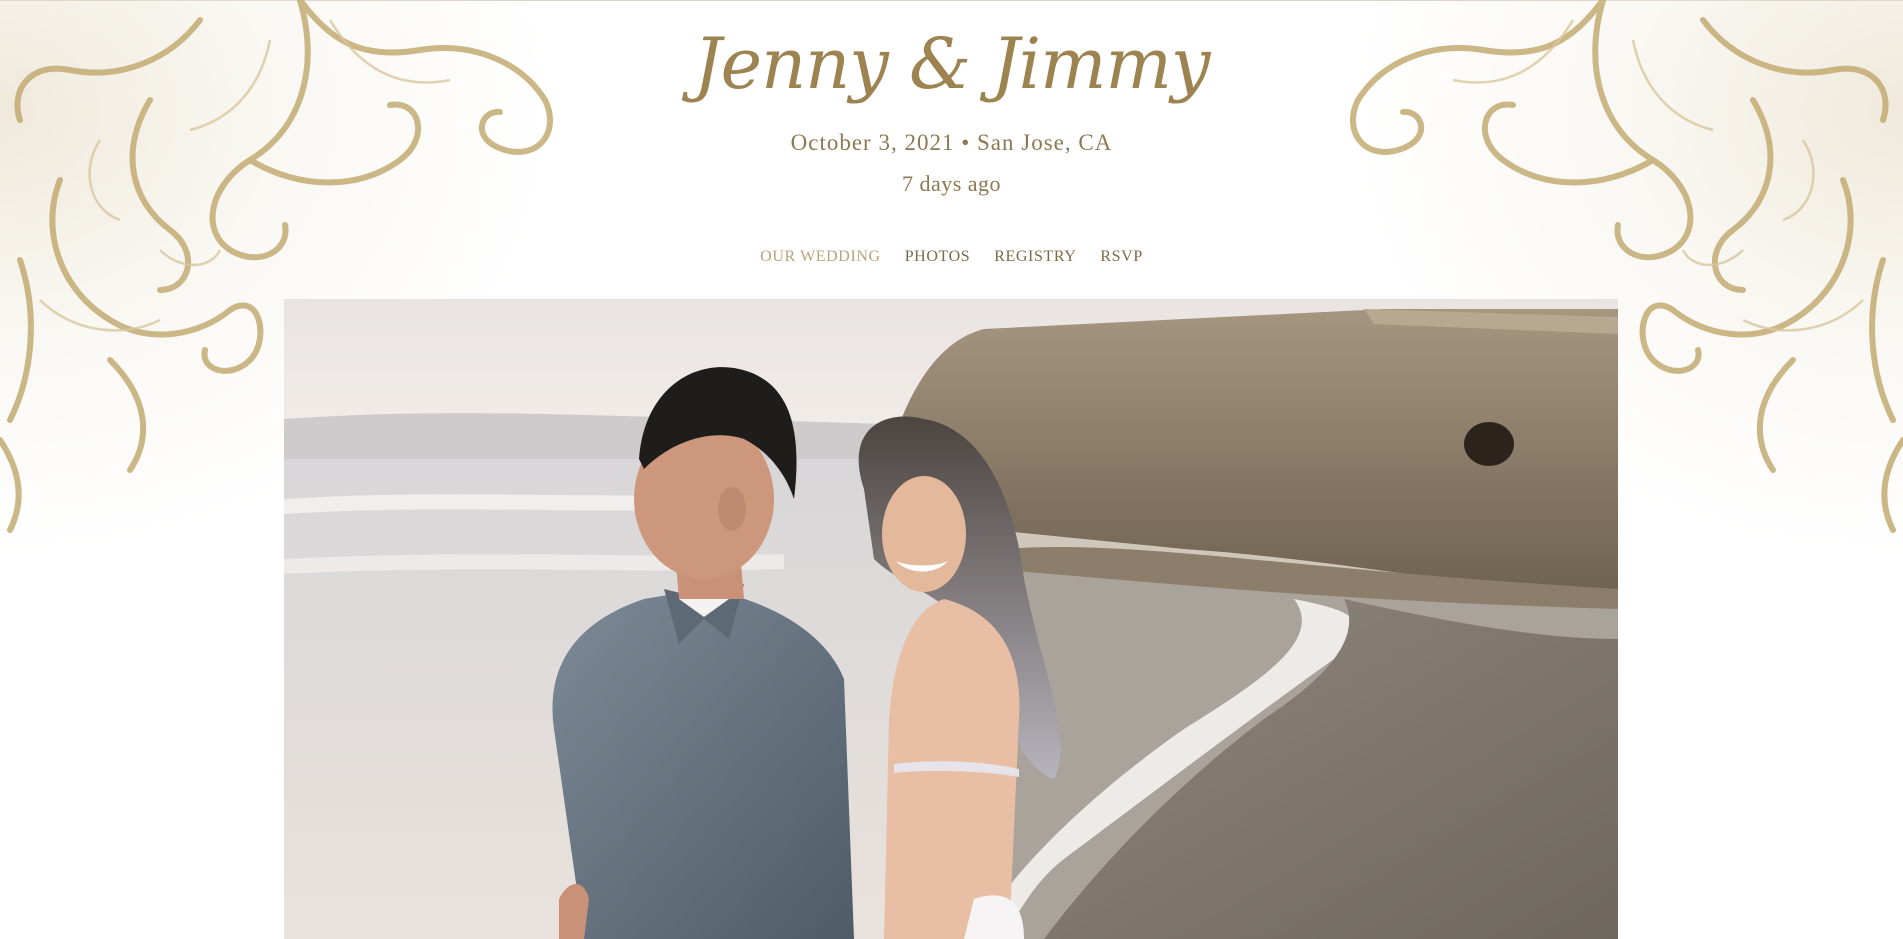  Describe the element at coordinates (820, 257) in the screenshot. I see `nav-item-our-wedding: OUR WEDDING` at that location.